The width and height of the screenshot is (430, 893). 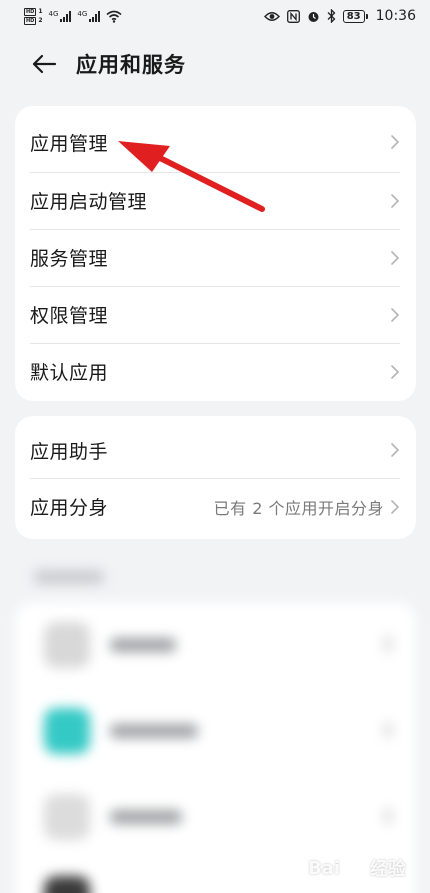 I want to click on watermark: Bai 经验, so click(x=357, y=868).